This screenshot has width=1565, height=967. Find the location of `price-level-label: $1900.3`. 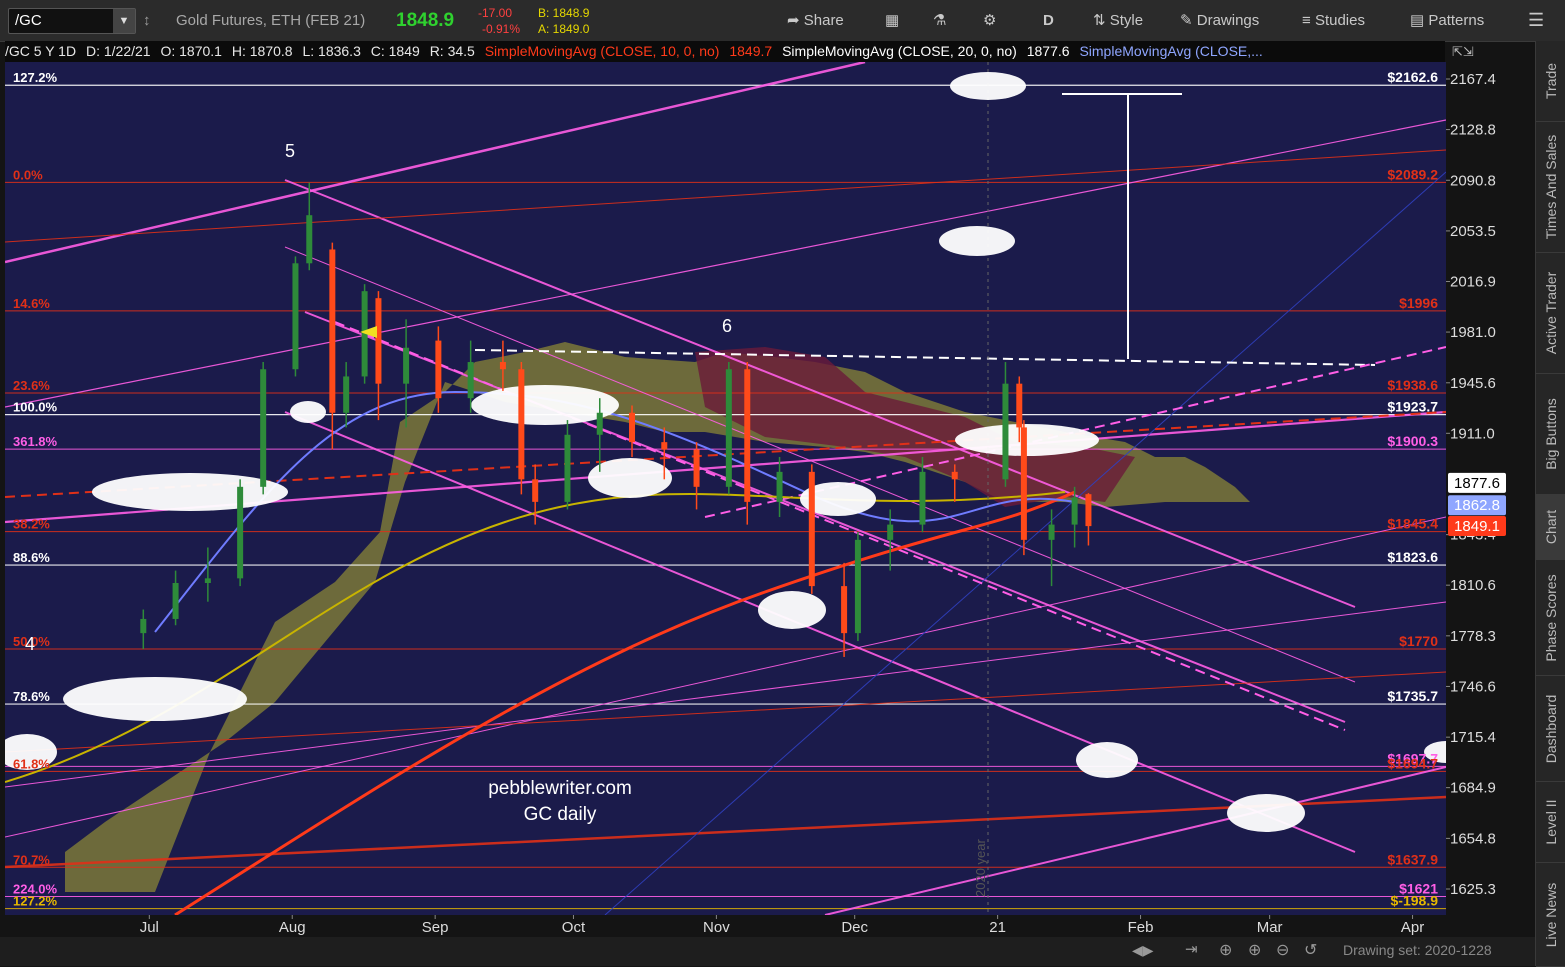

price-level-label: $1900.3 is located at coordinates (1412, 441).